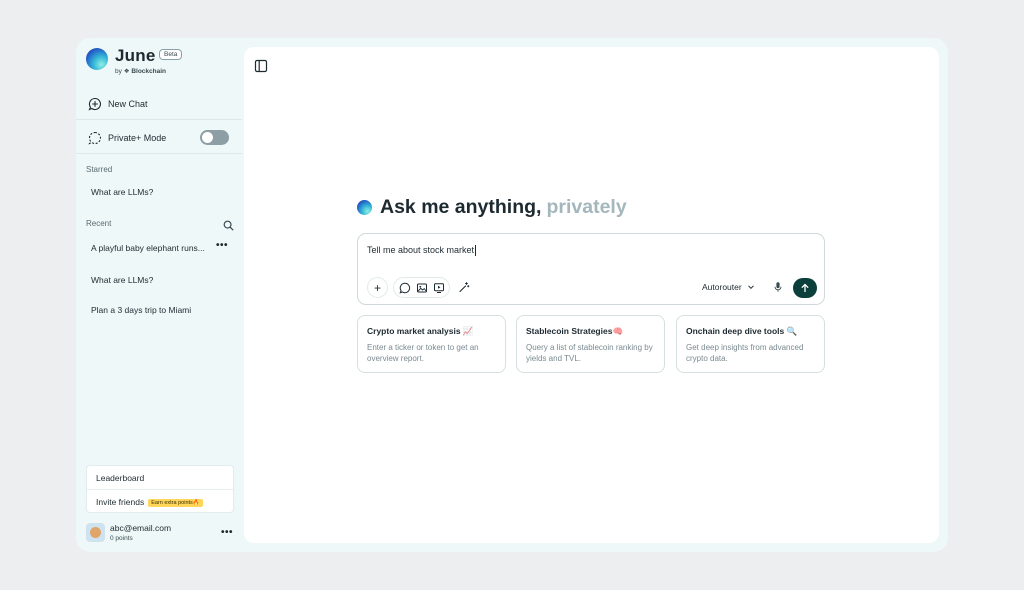  What do you see at coordinates (95, 104) in the screenshot?
I see `new-chat-icon` at bounding box center [95, 104].